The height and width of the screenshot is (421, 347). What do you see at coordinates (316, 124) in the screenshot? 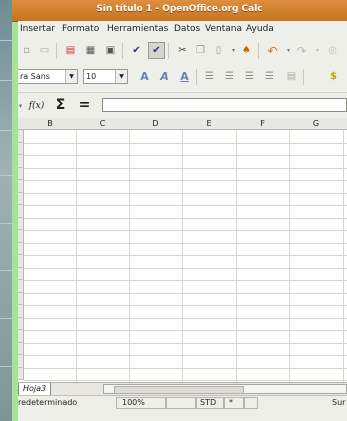
I see `column-header-g: G` at bounding box center [316, 124].